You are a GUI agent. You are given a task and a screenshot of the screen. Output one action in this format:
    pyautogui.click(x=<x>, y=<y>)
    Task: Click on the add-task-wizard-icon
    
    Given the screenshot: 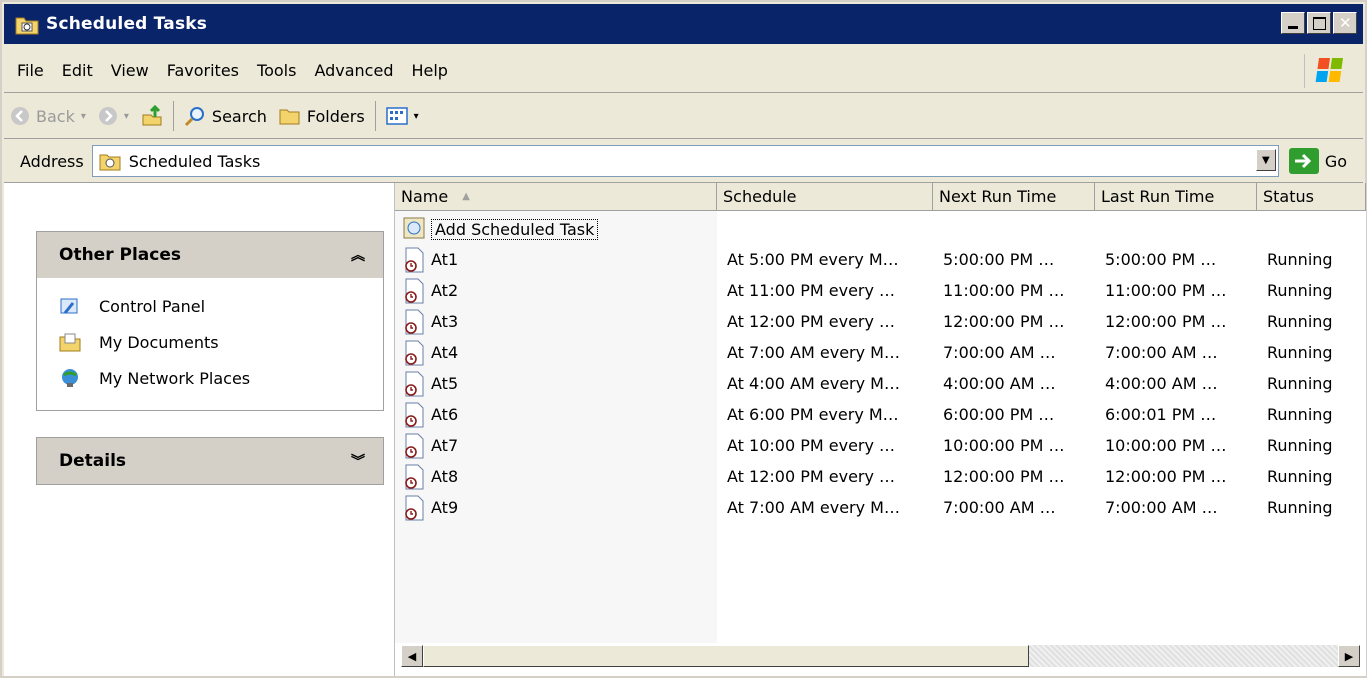 What is the action you would take?
    pyautogui.click(x=414, y=227)
    